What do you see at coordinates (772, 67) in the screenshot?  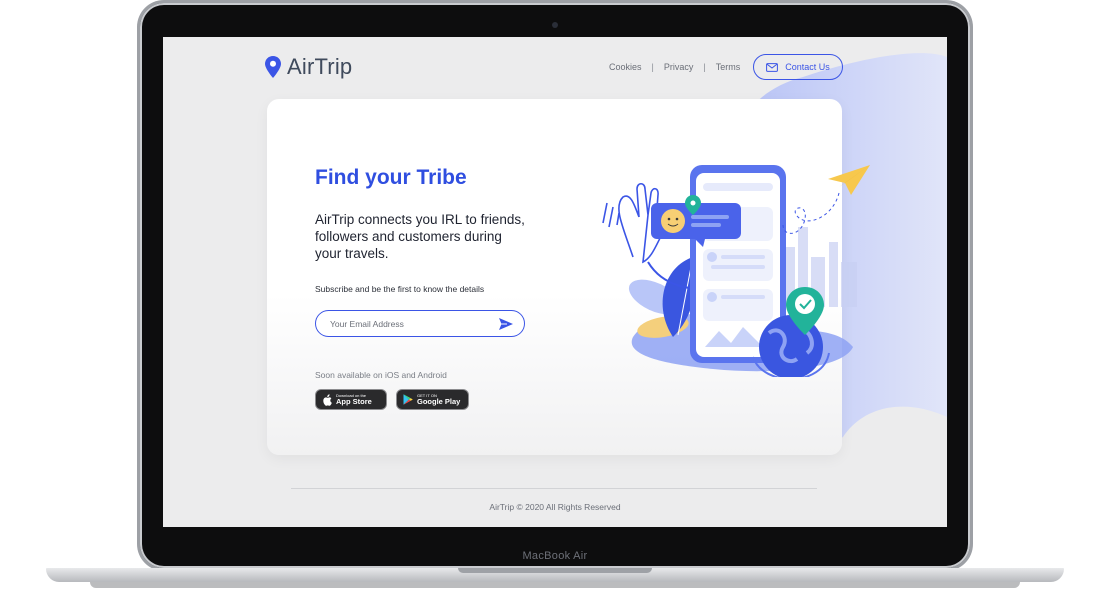 I see `mail-icon` at bounding box center [772, 67].